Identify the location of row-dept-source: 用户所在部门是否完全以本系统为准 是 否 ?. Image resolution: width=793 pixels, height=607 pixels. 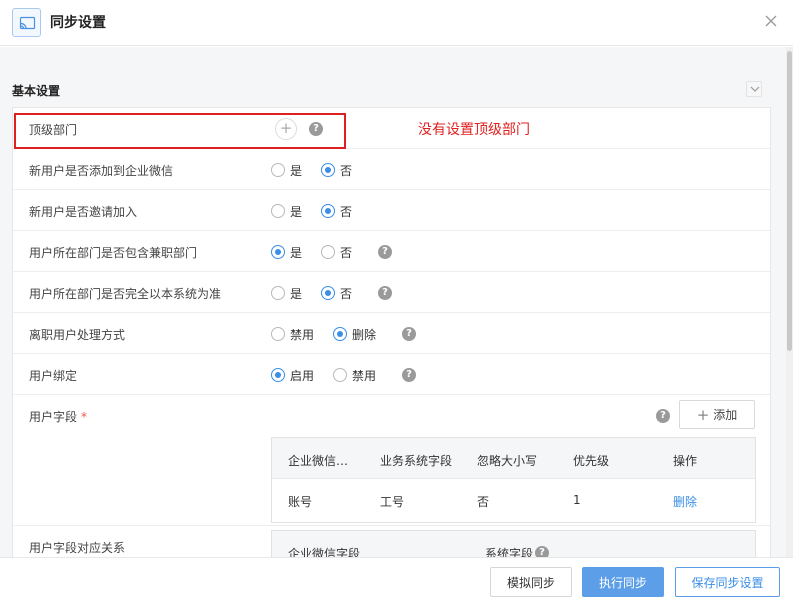
(391, 292).